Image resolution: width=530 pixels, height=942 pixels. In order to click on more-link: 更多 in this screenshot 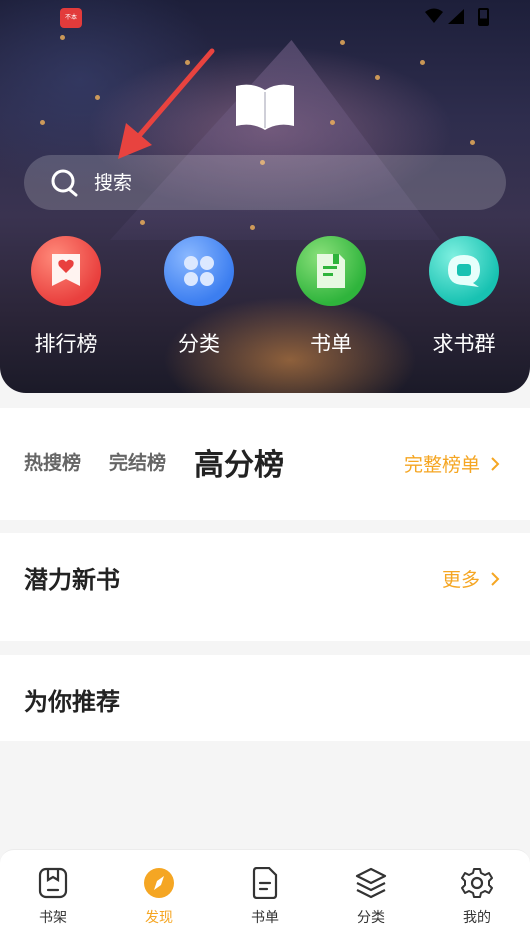, I will do `click(471, 578)`.